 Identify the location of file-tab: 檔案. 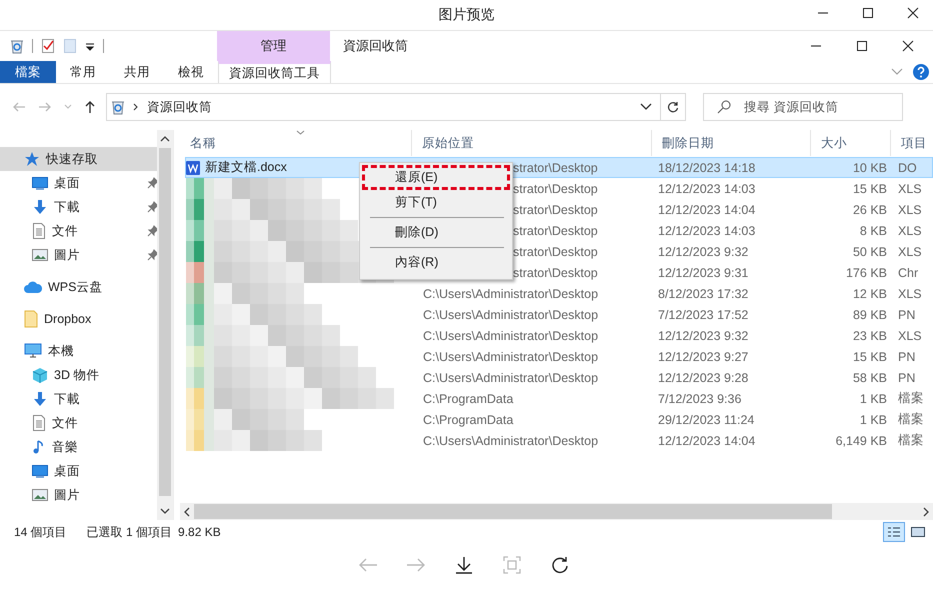
(28, 72).